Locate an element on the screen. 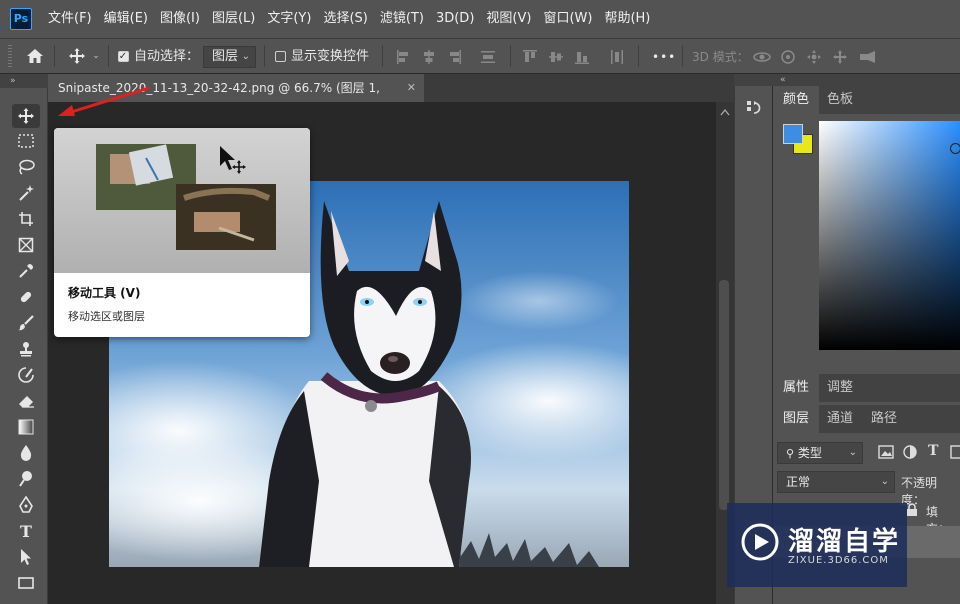  brush-tool is located at coordinates (26, 323).